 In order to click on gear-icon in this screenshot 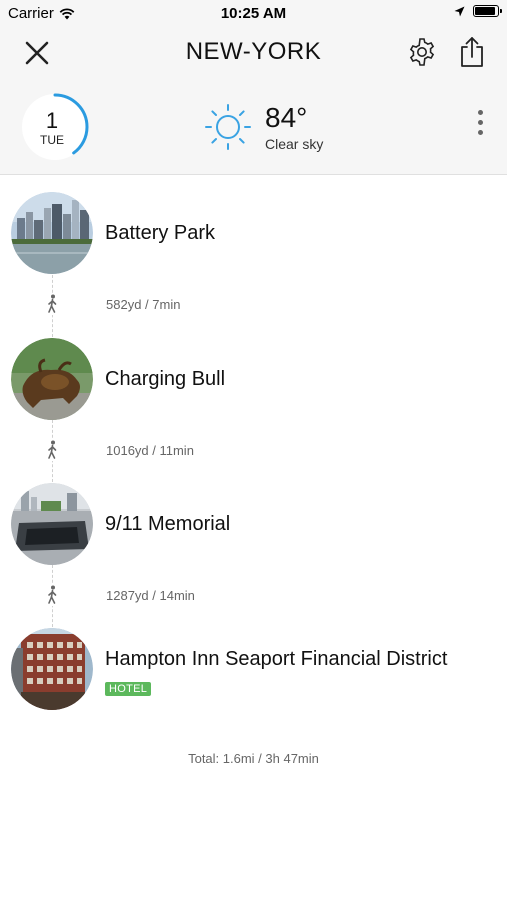, I will do `click(422, 52)`.